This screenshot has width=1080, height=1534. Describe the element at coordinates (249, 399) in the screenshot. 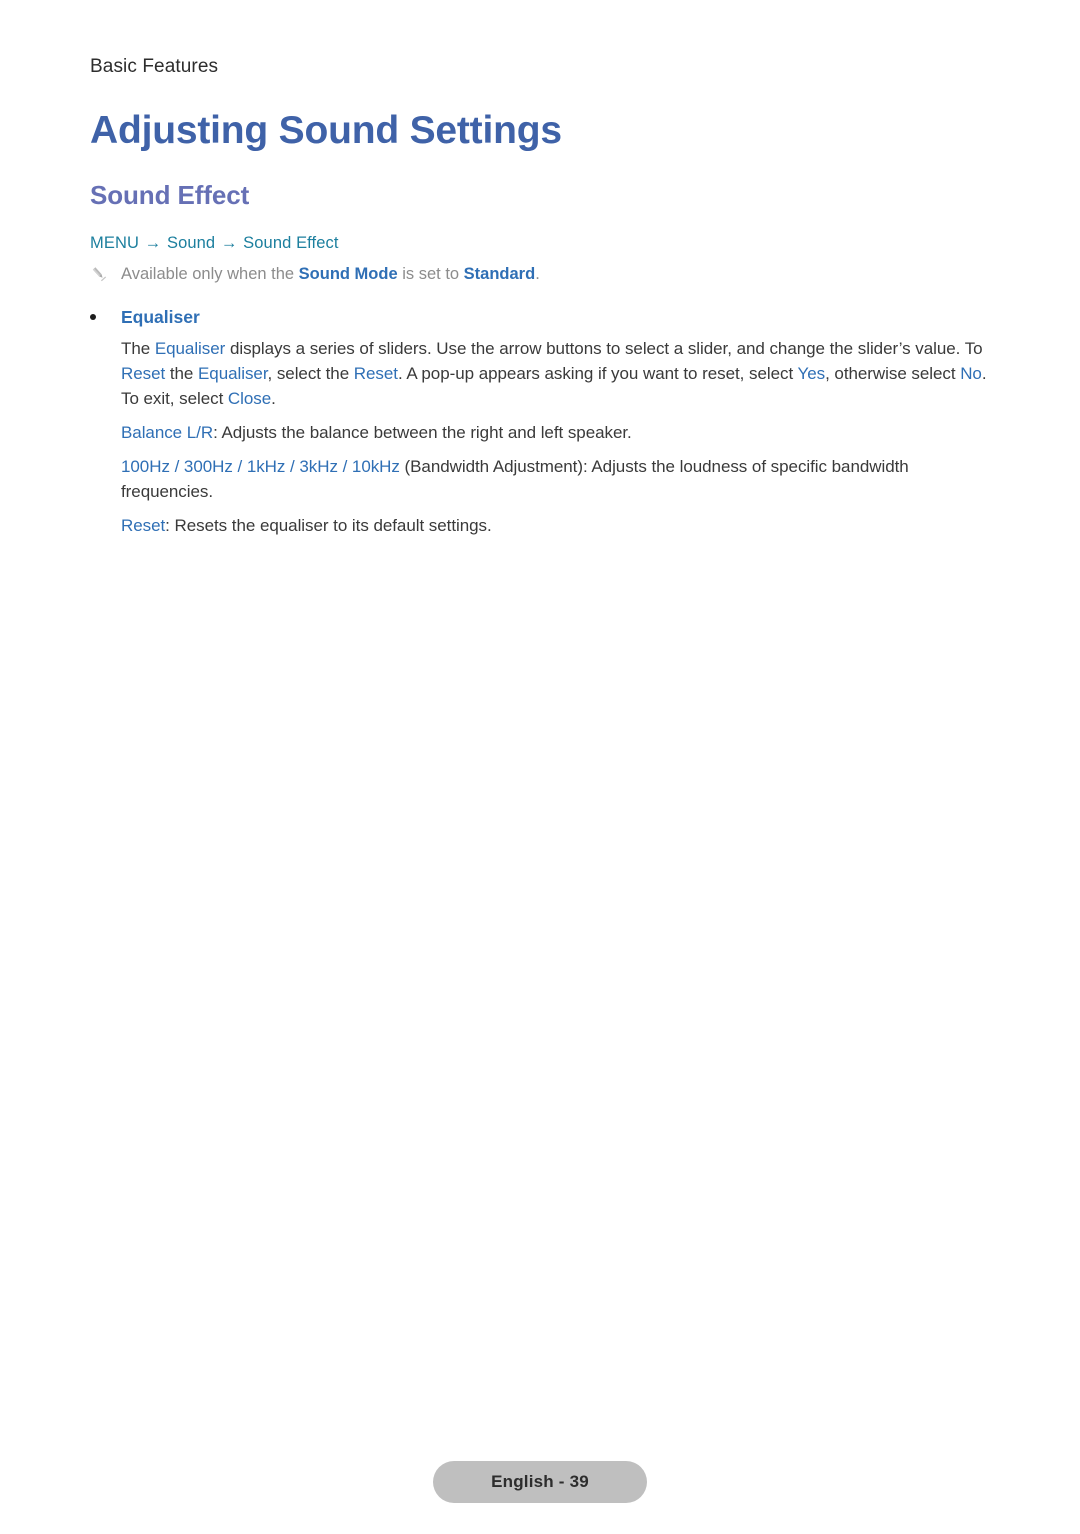

I see `highlighted-term: Close` at that location.